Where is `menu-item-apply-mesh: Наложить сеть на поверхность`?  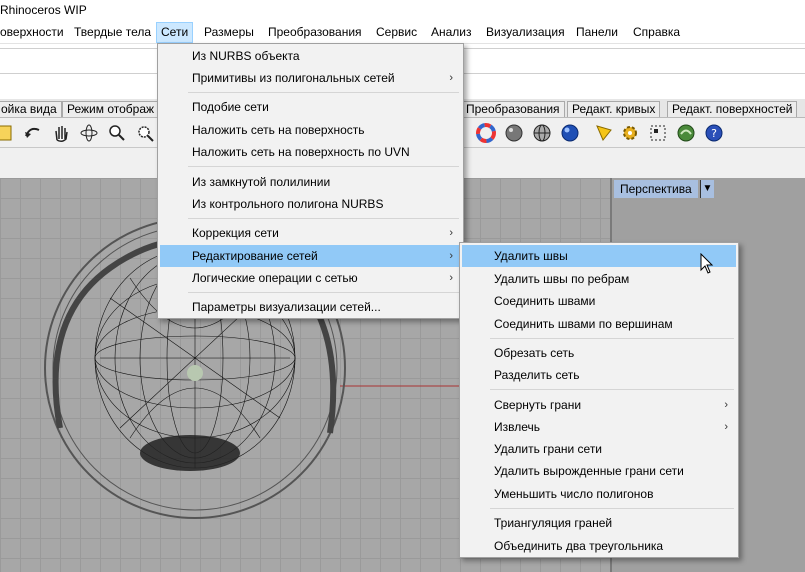
menu-item-apply-mesh: Наложить сеть на поверхность is located at coordinates (310, 130).